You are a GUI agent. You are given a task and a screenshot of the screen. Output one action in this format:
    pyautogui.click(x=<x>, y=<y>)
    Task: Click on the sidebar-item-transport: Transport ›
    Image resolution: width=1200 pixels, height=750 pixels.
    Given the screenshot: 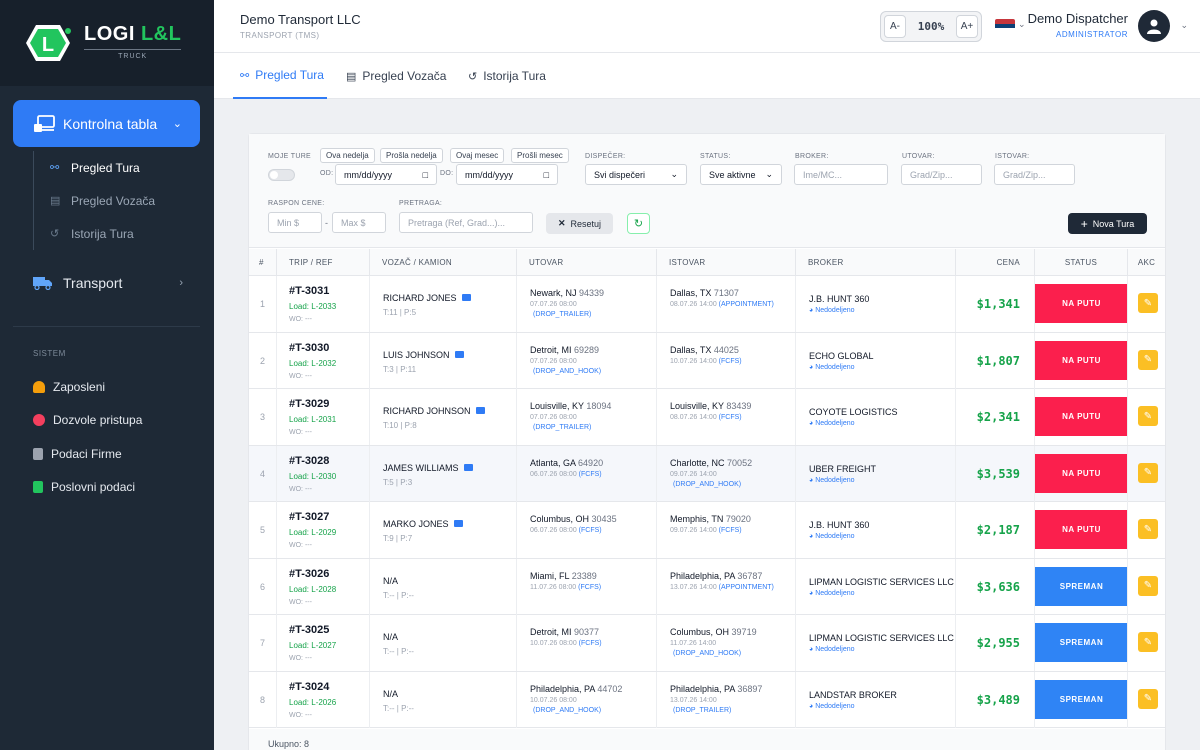 What is the action you would take?
    pyautogui.click(x=113, y=283)
    